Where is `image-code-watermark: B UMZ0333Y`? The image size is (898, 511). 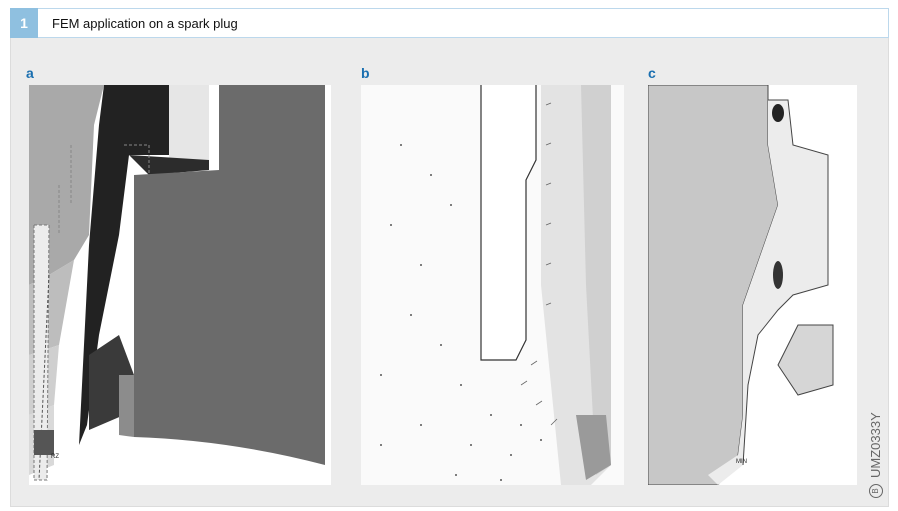
image-code-watermark: B UMZ0333Y is located at coordinates (875, 455).